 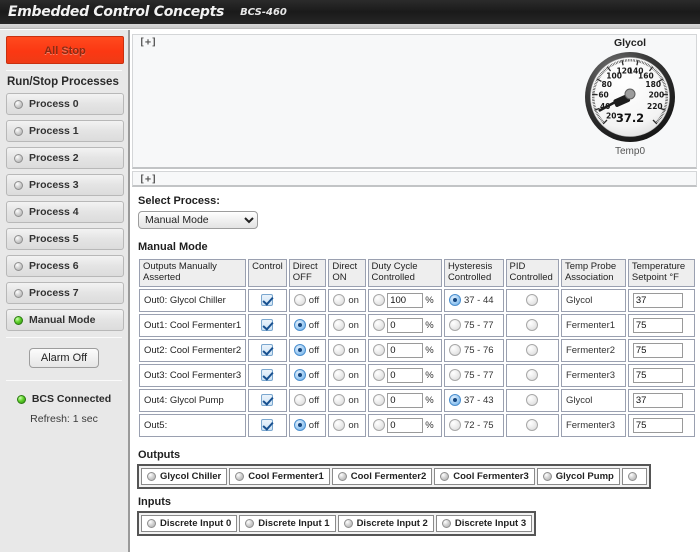 I want to click on sidebar-item-process-5: Process 5, so click(x=65, y=239).